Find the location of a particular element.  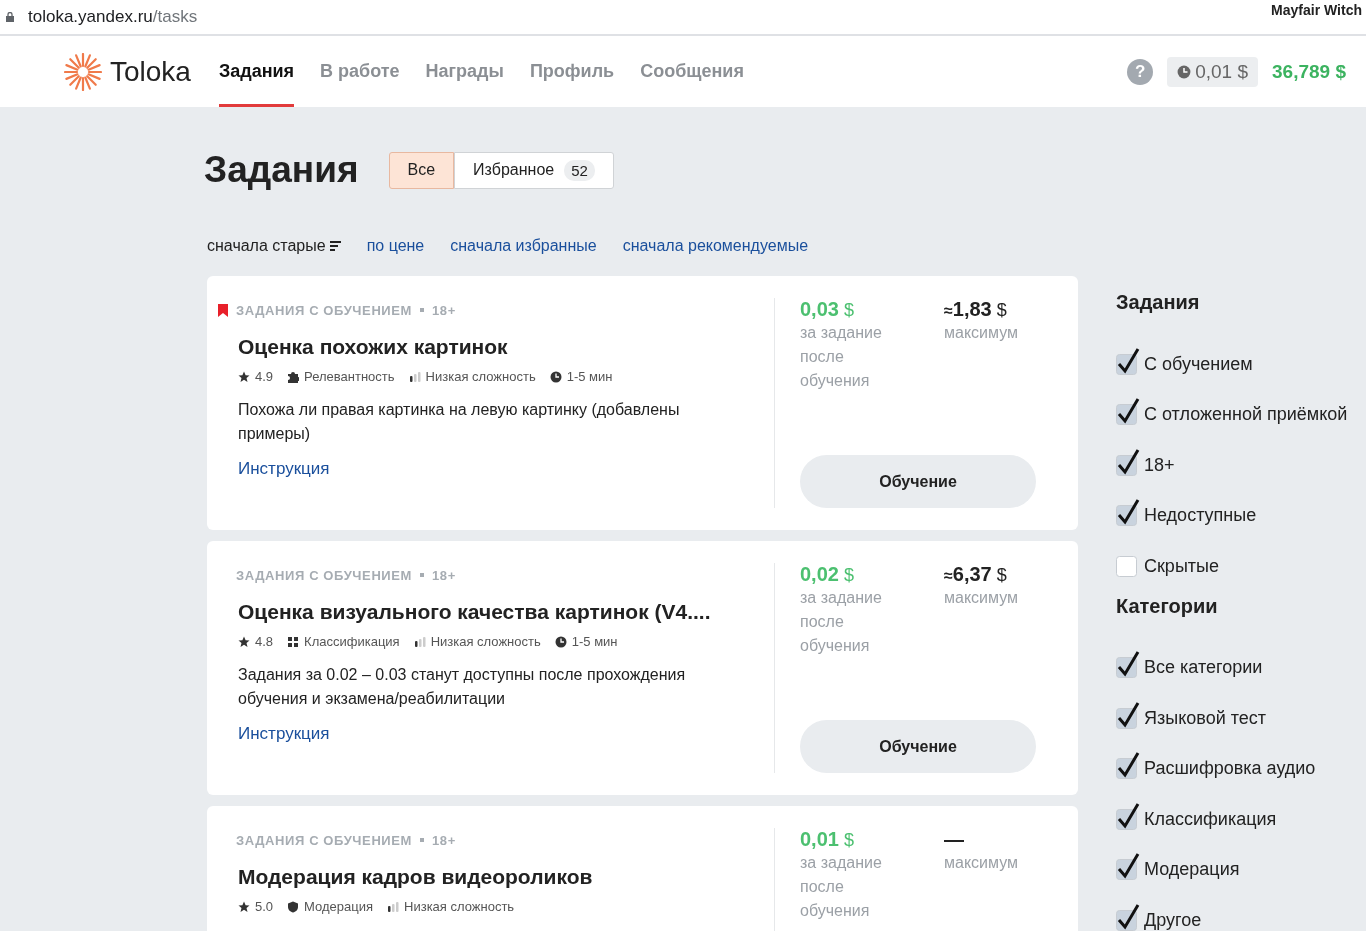

sort-option: сначала рекомендуемые is located at coordinates (715, 245).